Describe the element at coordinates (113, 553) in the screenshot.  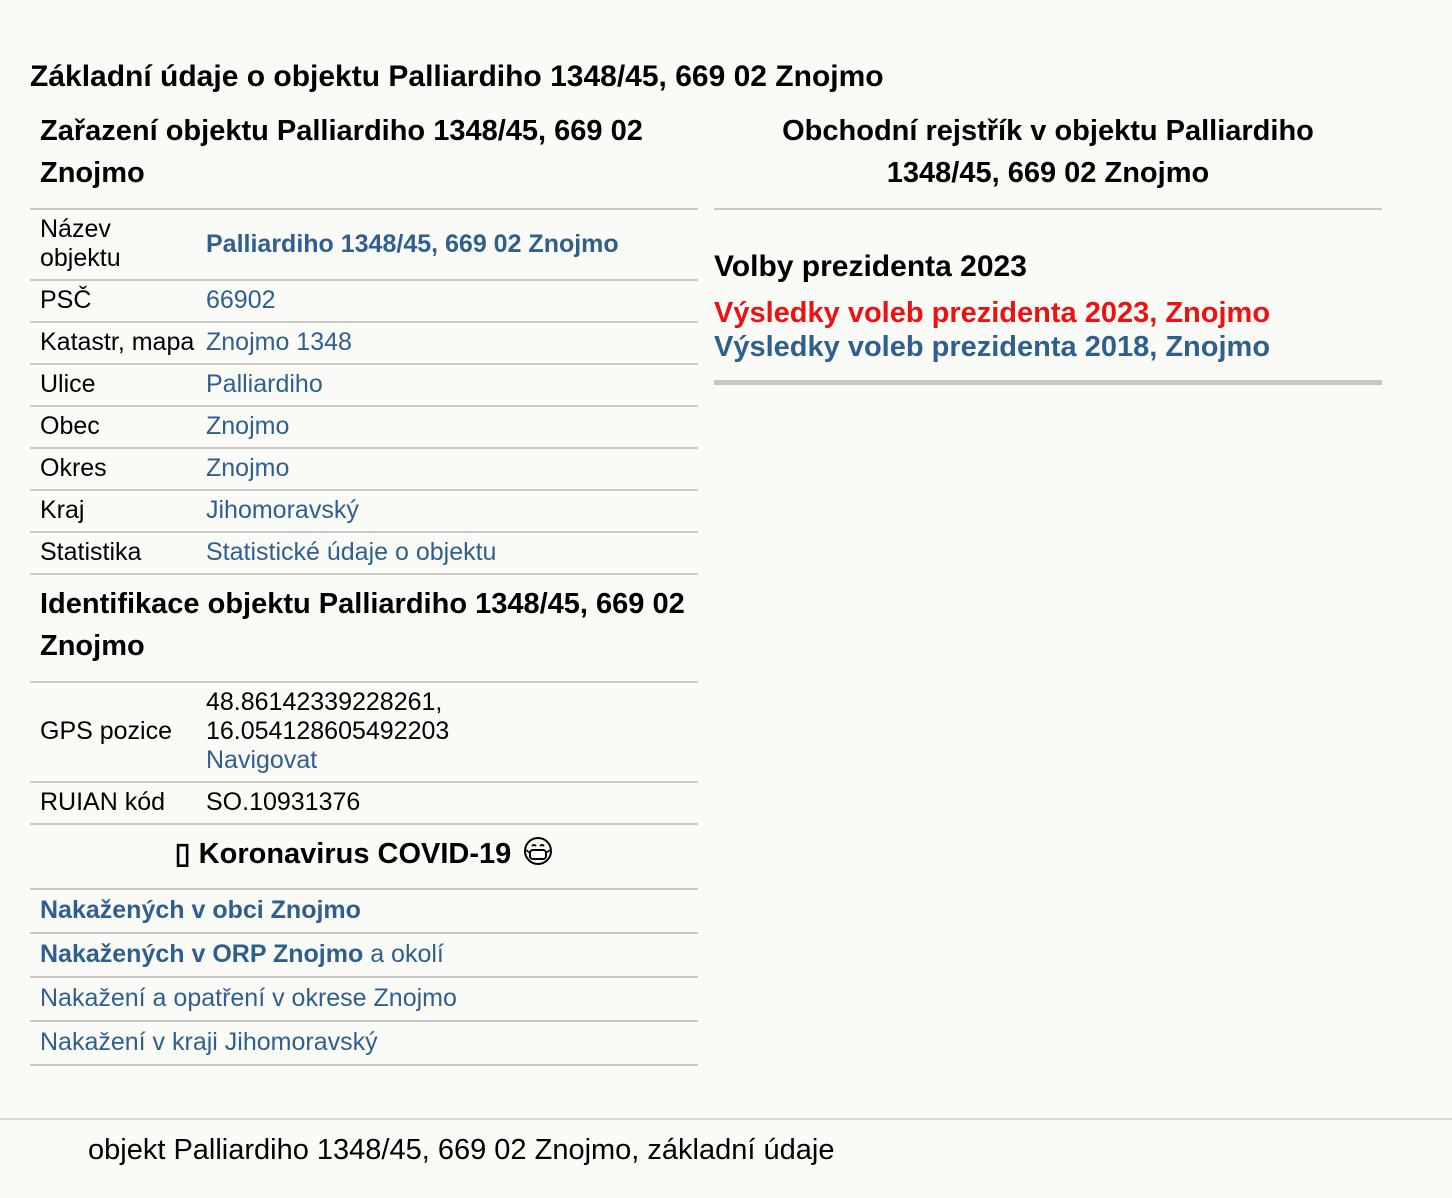
I see `row-label-statistika: Statistika` at that location.